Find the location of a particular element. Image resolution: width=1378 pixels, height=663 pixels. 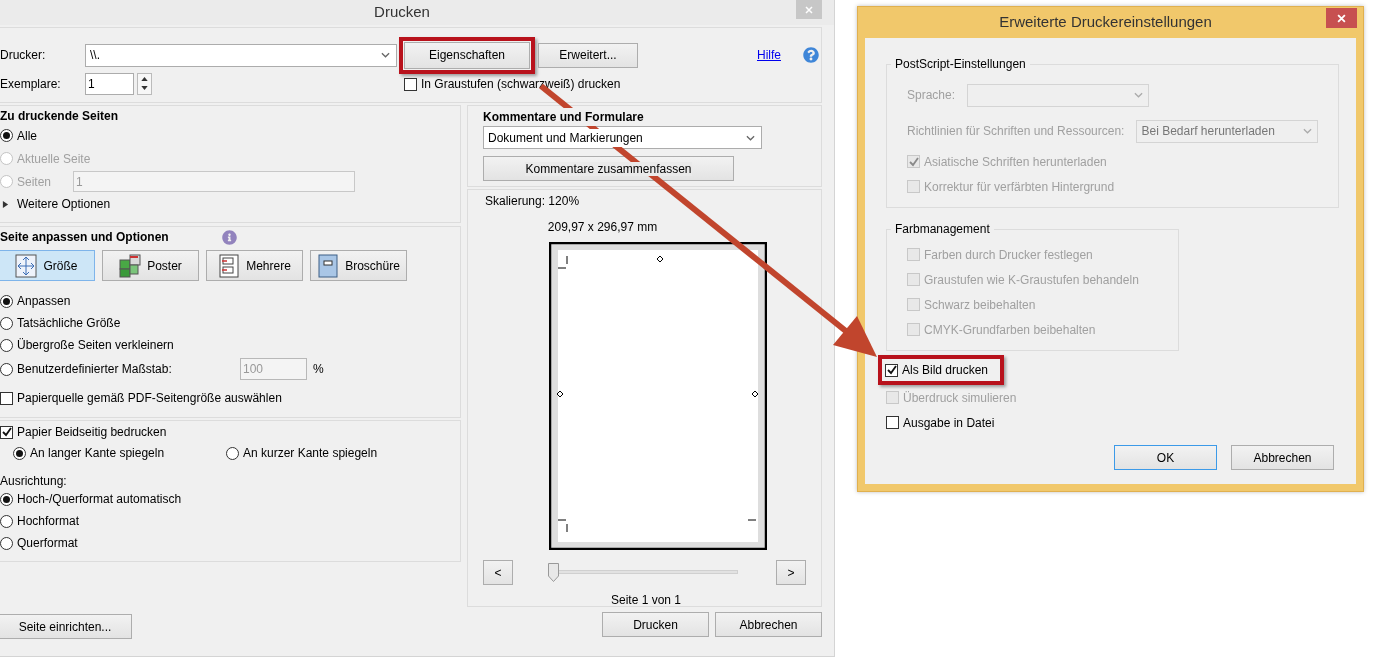

field-label: Exemplare: is located at coordinates (31, 84).